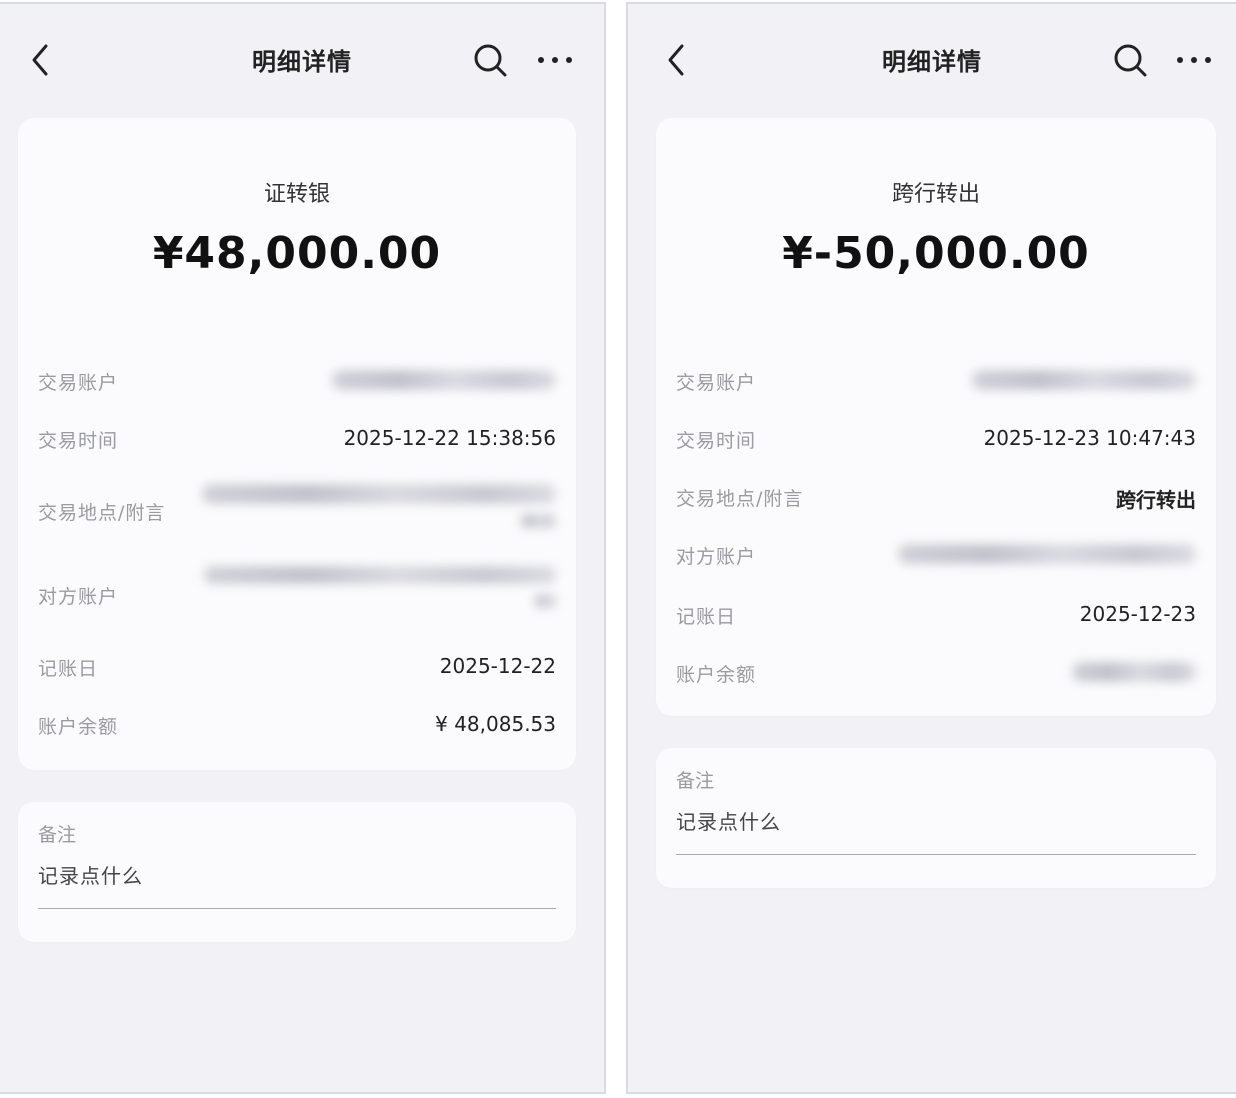 The height and width of the screenshot is (1098, 1236). I want to click on row-account-balance: 账户余额 ¥ 48,085.53, so click(297, 724).